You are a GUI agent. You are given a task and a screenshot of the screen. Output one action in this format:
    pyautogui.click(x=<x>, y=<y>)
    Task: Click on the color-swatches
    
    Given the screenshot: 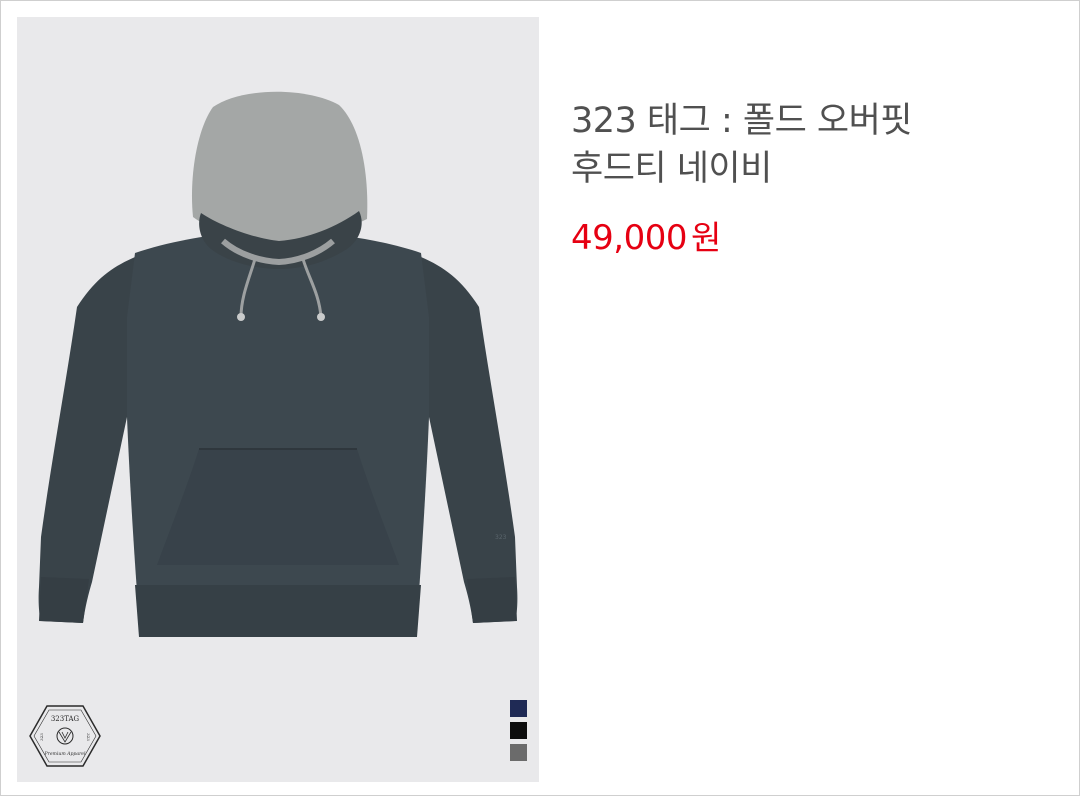 What is the action you would take?
    pyautogui.click(x=519, y=733)
    